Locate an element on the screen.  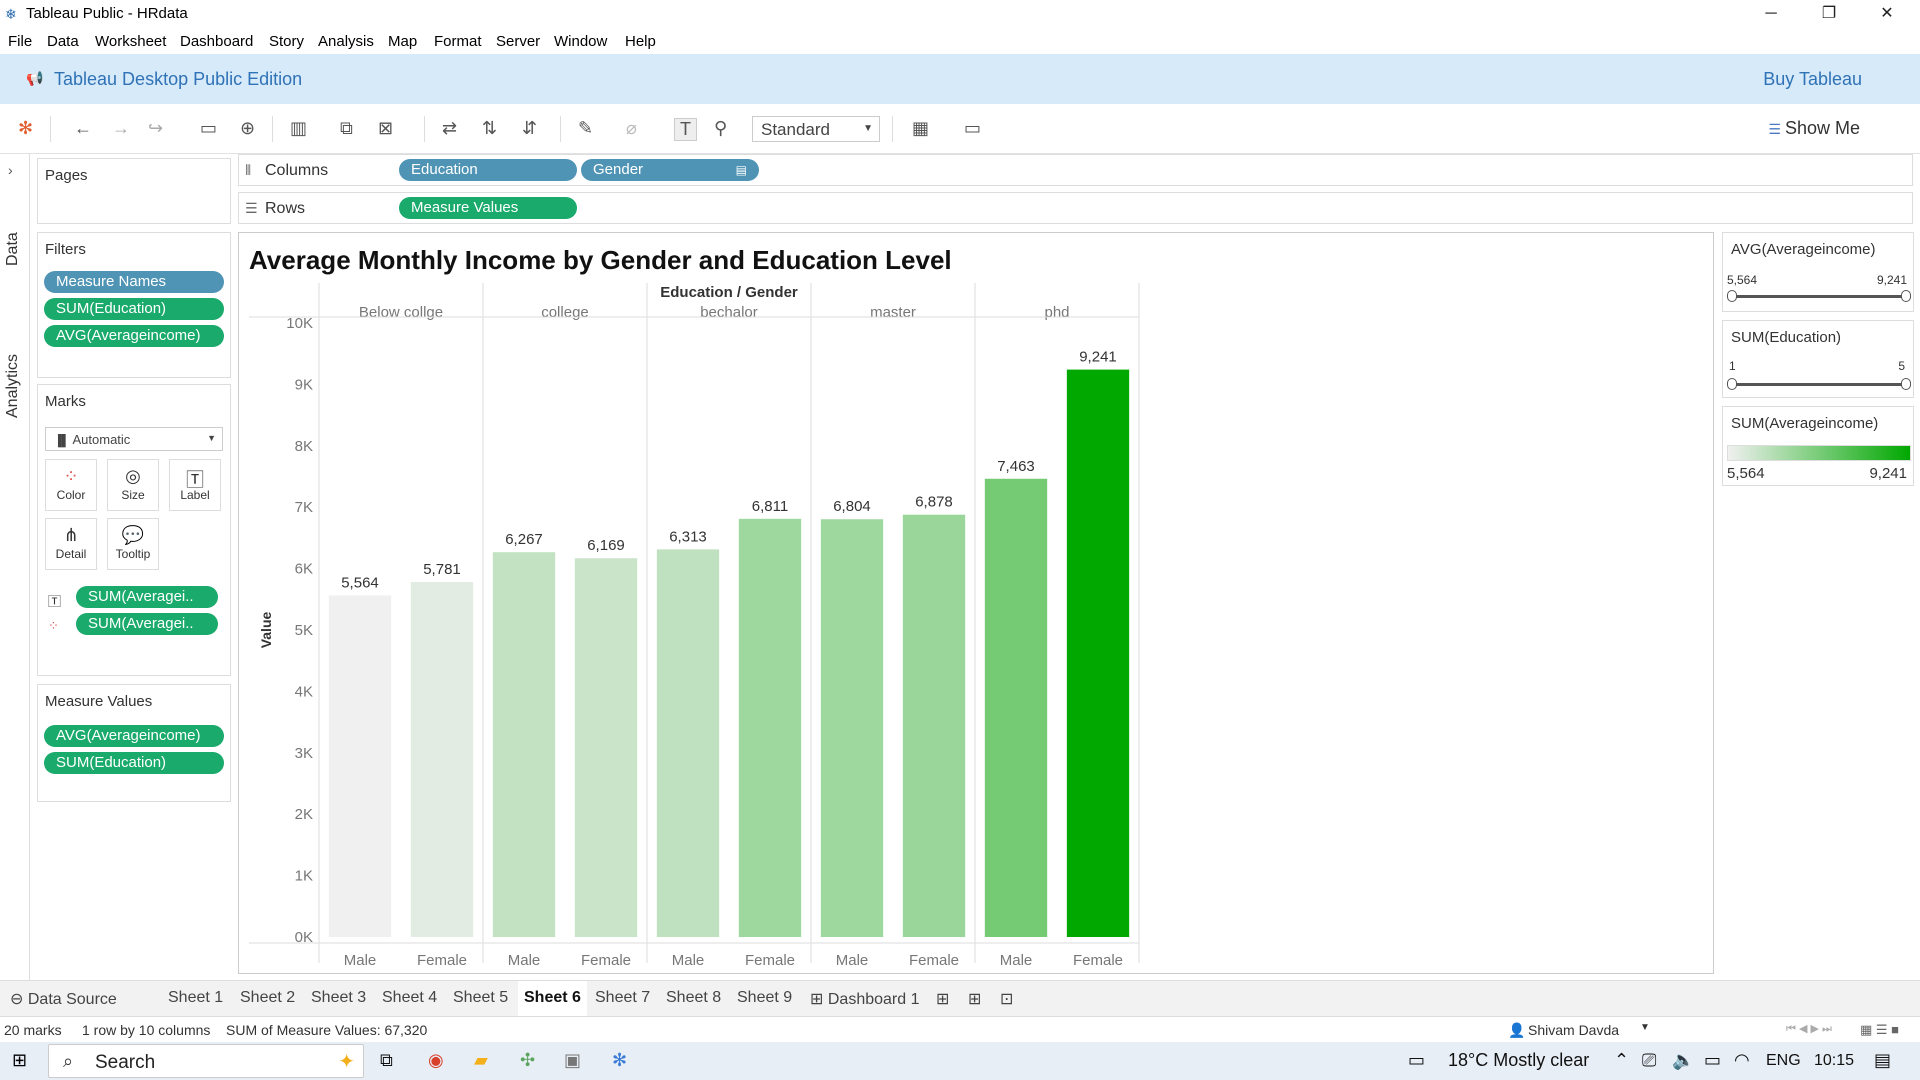
measure-pill-avg-income: AVG(Averageincome) is located at coordinates (134, 736).